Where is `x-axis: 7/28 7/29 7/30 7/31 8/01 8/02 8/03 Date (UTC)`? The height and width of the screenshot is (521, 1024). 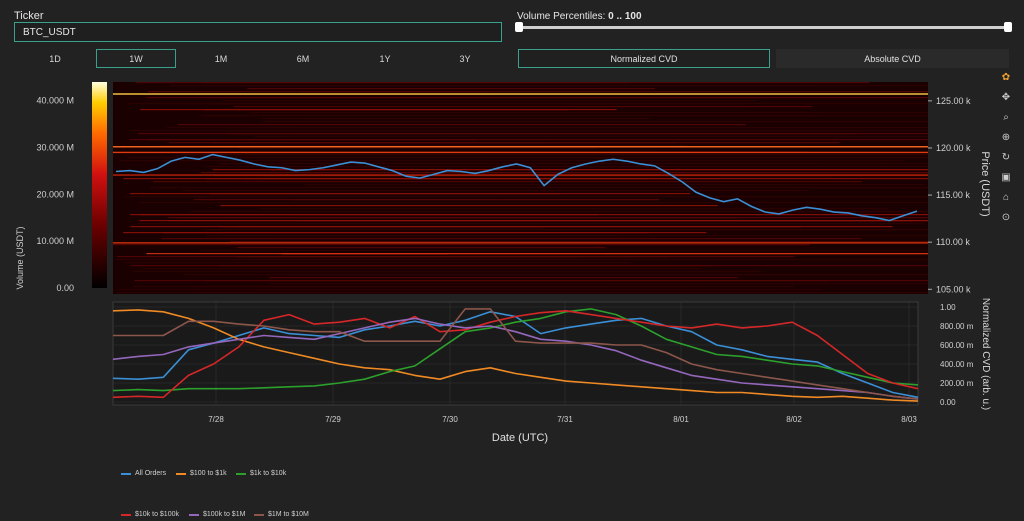
x-axis: 7/28 7/29 7/30 7/31 8/01 8/02 8/03 Date (UTC) is located at coordinates (562, 429).